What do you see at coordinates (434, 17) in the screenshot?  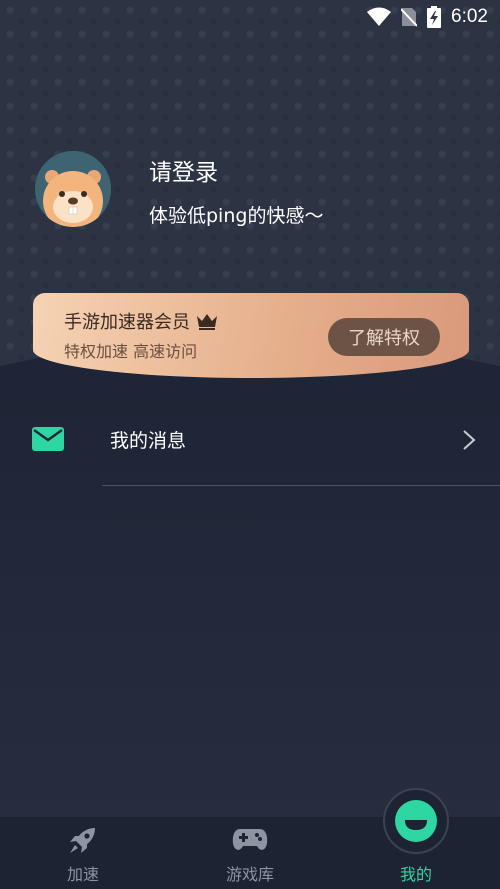 I see `battery-charging-icon` at bounding box center [434, 17].